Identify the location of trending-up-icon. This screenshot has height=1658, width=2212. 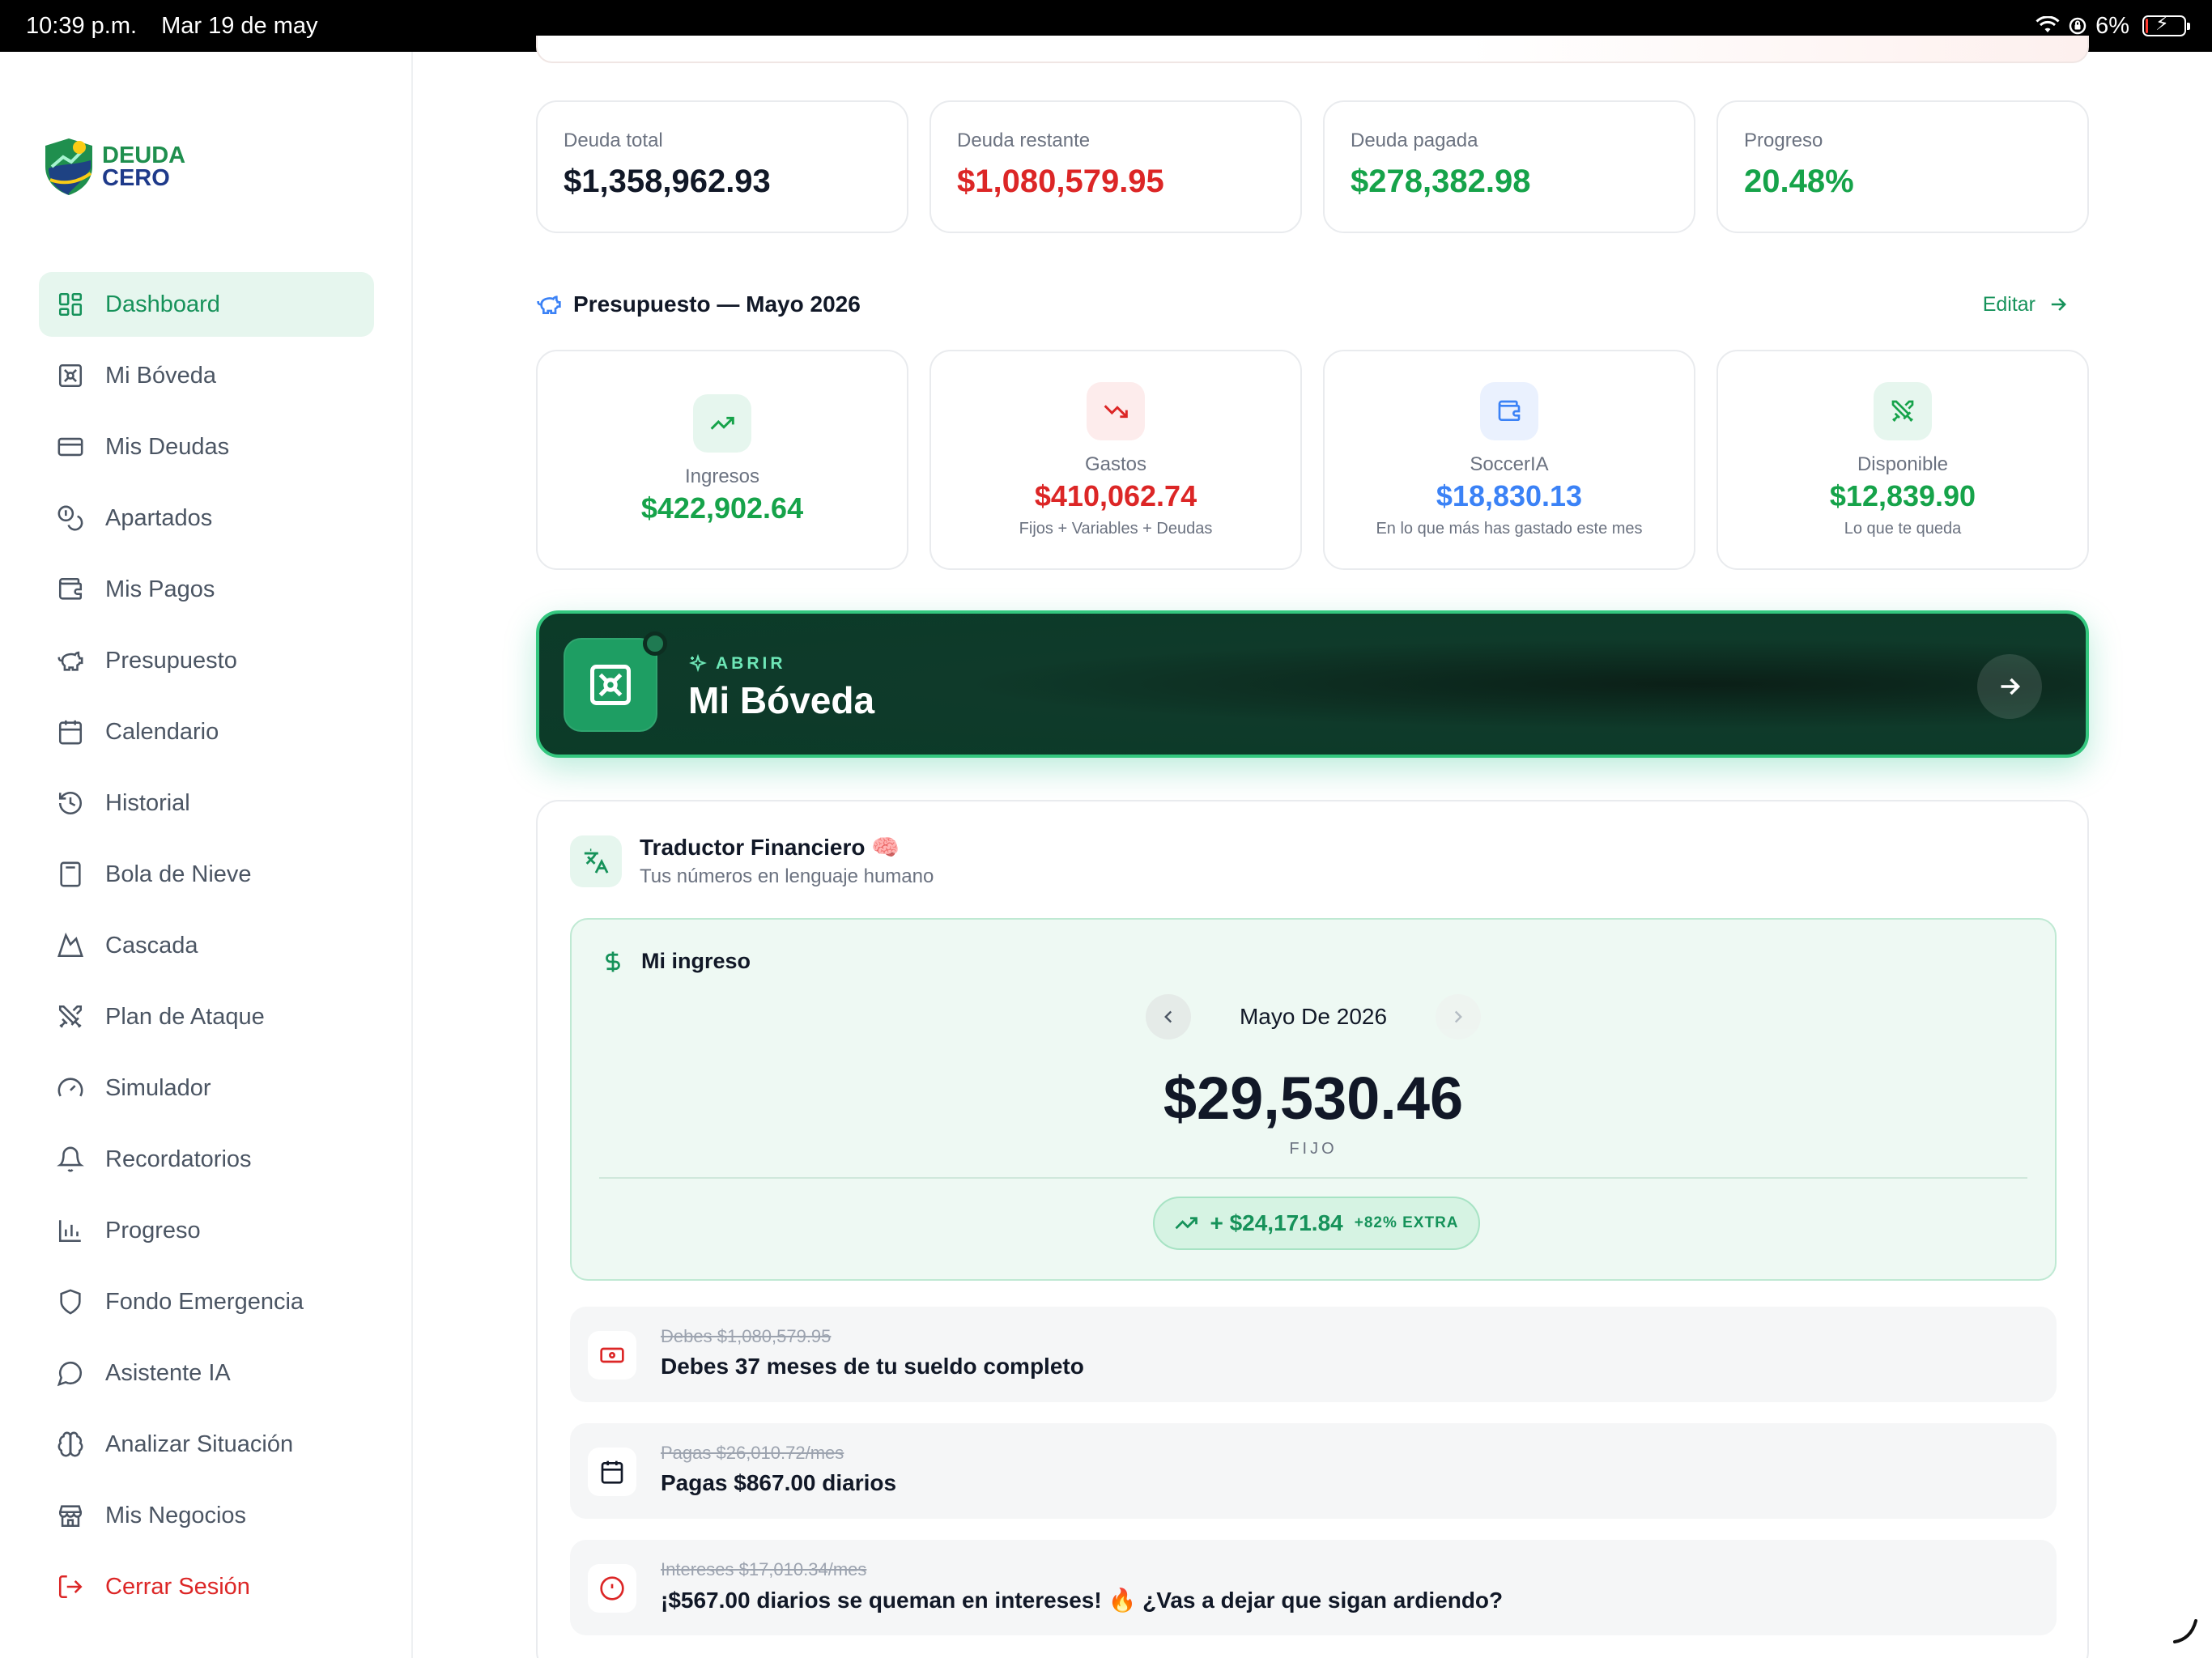
(722, 423).